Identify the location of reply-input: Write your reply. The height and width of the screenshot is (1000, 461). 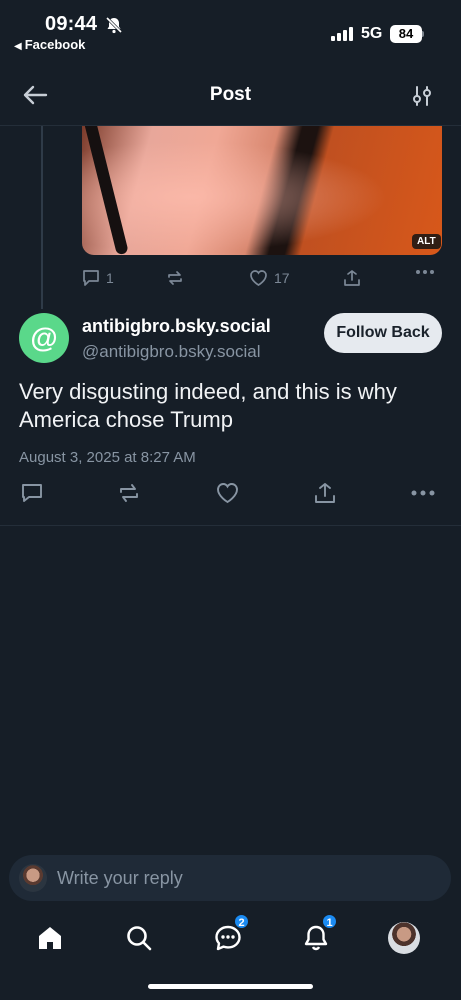
(230, 878).